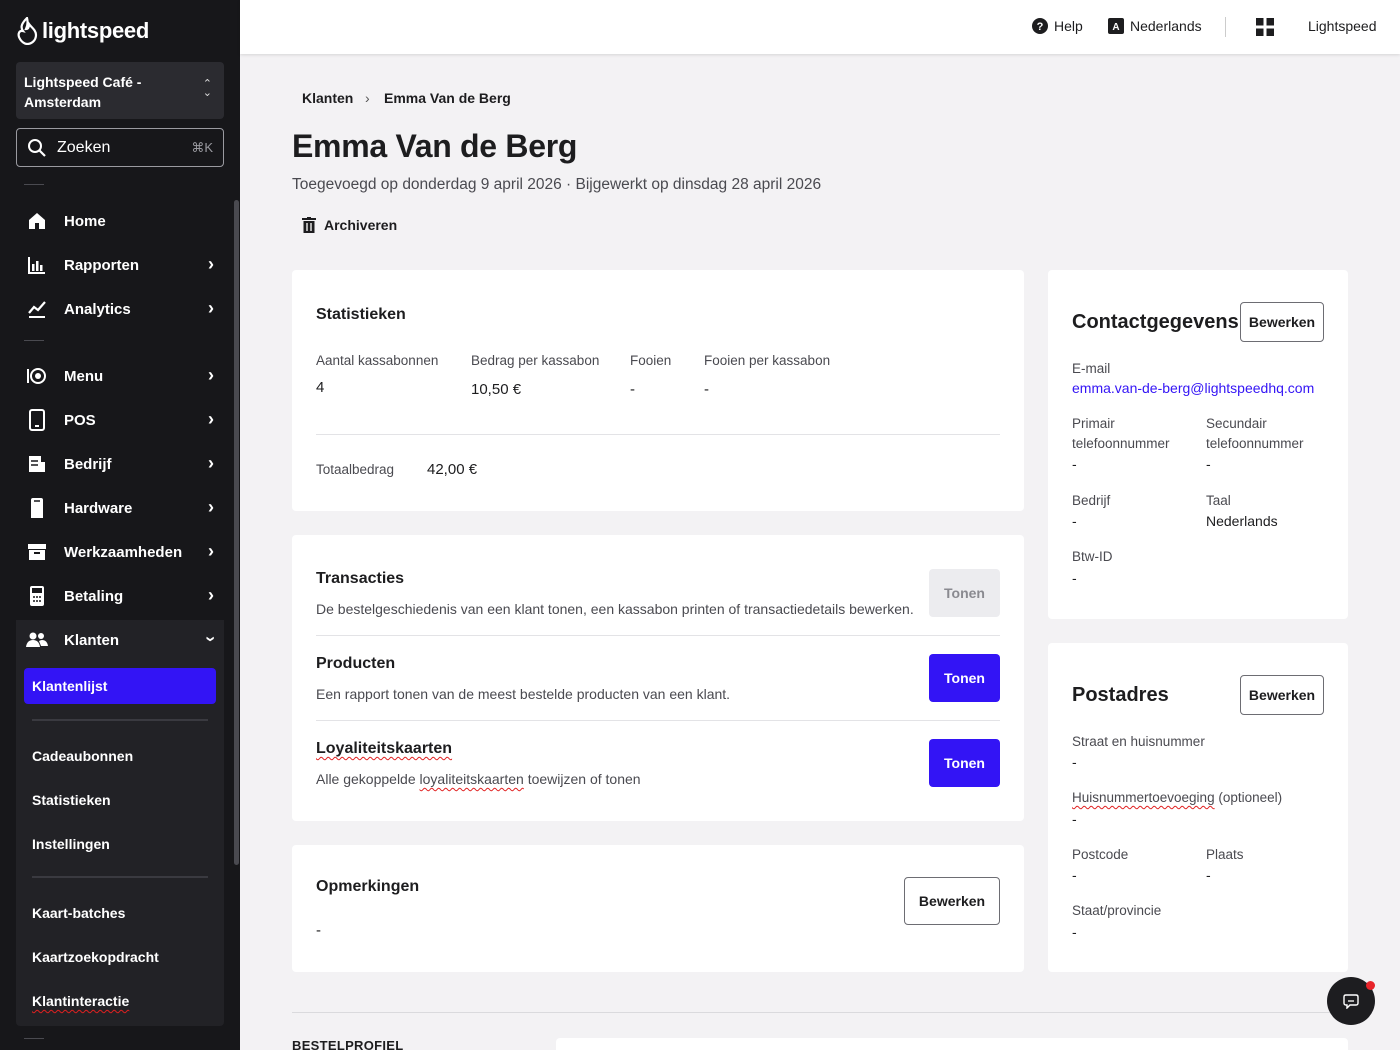 The width and height of the screenshot is (1400, 1050). I want to click on venue-selector: Lightspeed Café - Amsterdam ⌃ ⌄, so click(120, 90).